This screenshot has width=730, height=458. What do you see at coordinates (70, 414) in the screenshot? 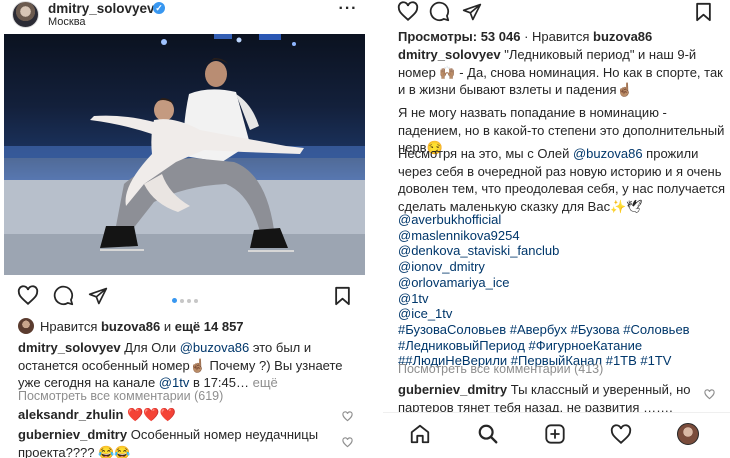
I see `comment-username: aleksandr_zhulin` at bounding box center [70, 414].